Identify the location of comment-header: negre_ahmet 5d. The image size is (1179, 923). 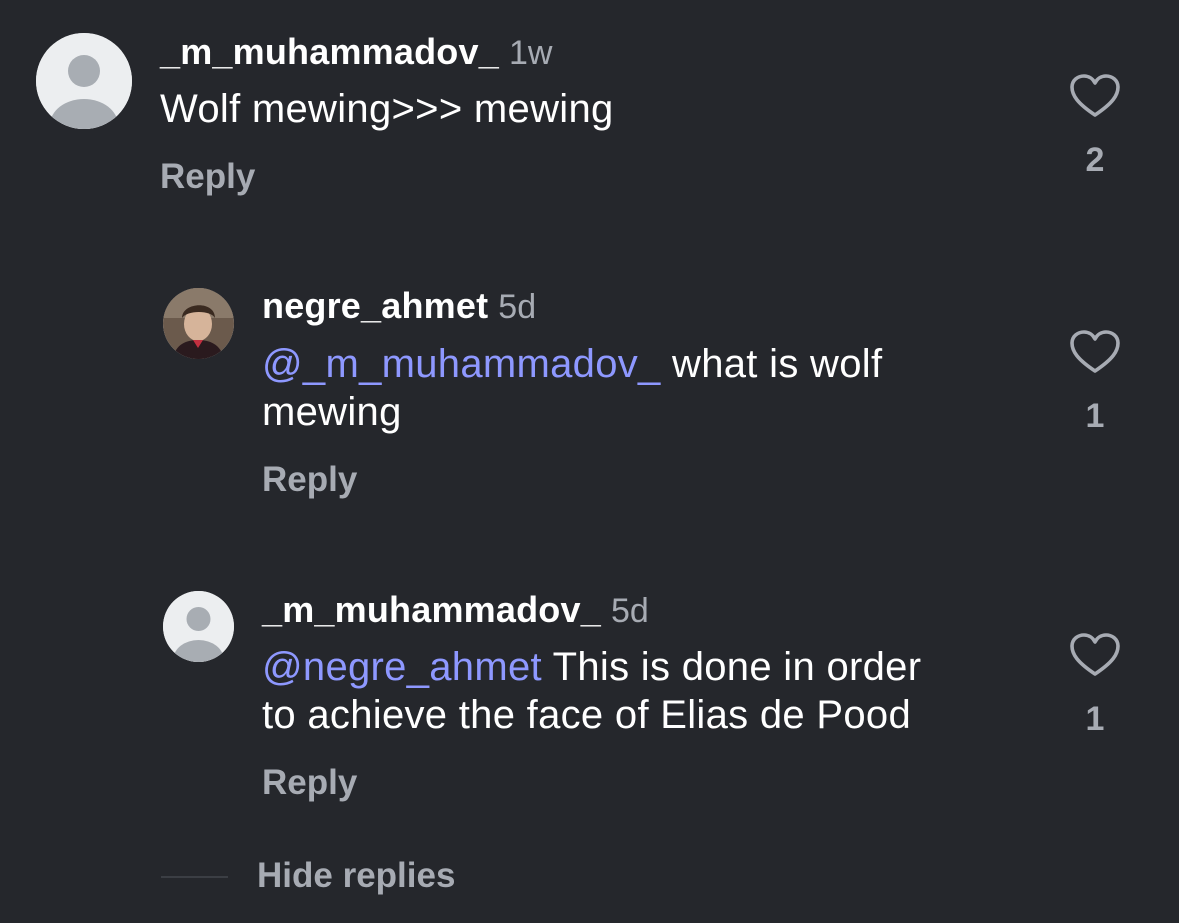
(399, 306).